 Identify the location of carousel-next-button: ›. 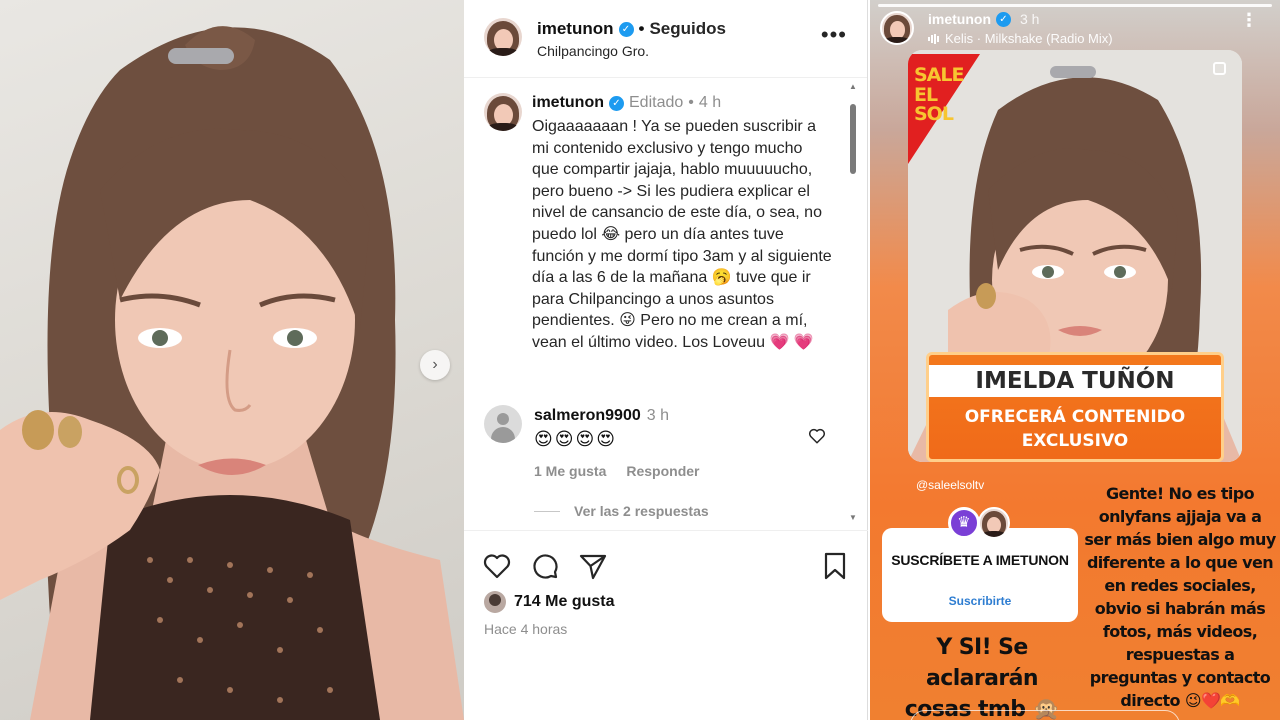
(435, 365).